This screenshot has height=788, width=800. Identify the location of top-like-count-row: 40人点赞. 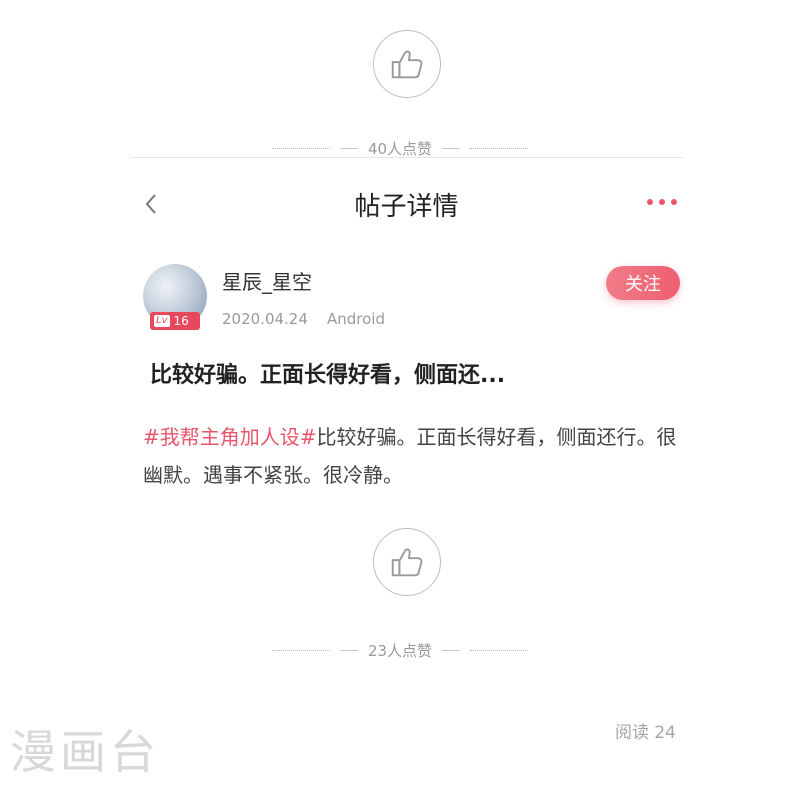
(400, 148).